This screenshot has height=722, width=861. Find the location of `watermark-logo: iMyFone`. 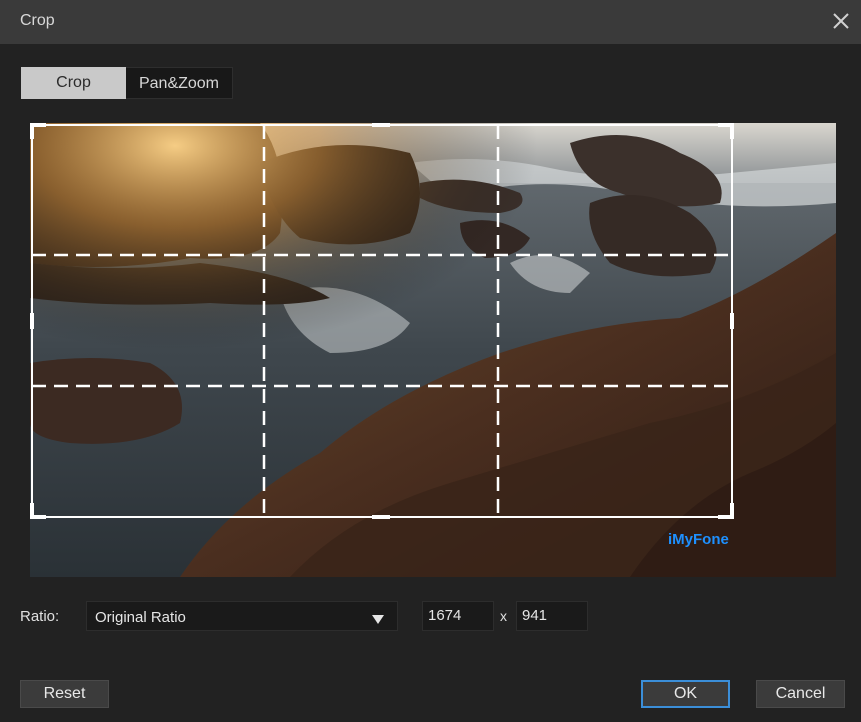

watermark-logo: iMyFone is located at coordinates (698, 539).